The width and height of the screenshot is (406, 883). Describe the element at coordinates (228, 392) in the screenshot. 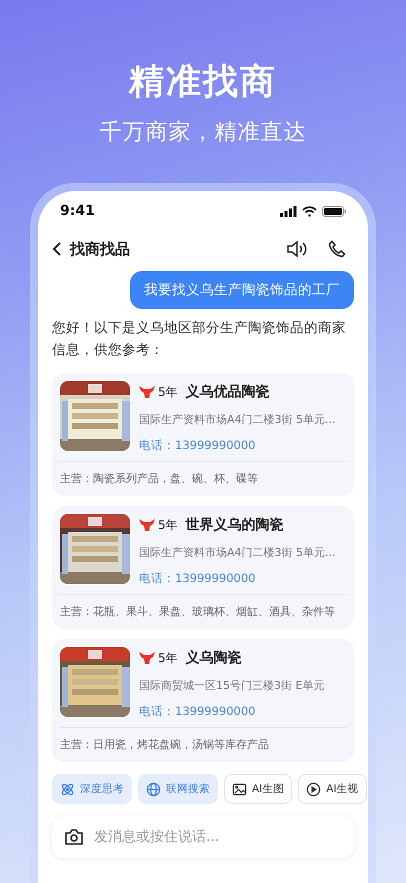

I see `merchant-name: 义乌优品陶瓷` at that location.